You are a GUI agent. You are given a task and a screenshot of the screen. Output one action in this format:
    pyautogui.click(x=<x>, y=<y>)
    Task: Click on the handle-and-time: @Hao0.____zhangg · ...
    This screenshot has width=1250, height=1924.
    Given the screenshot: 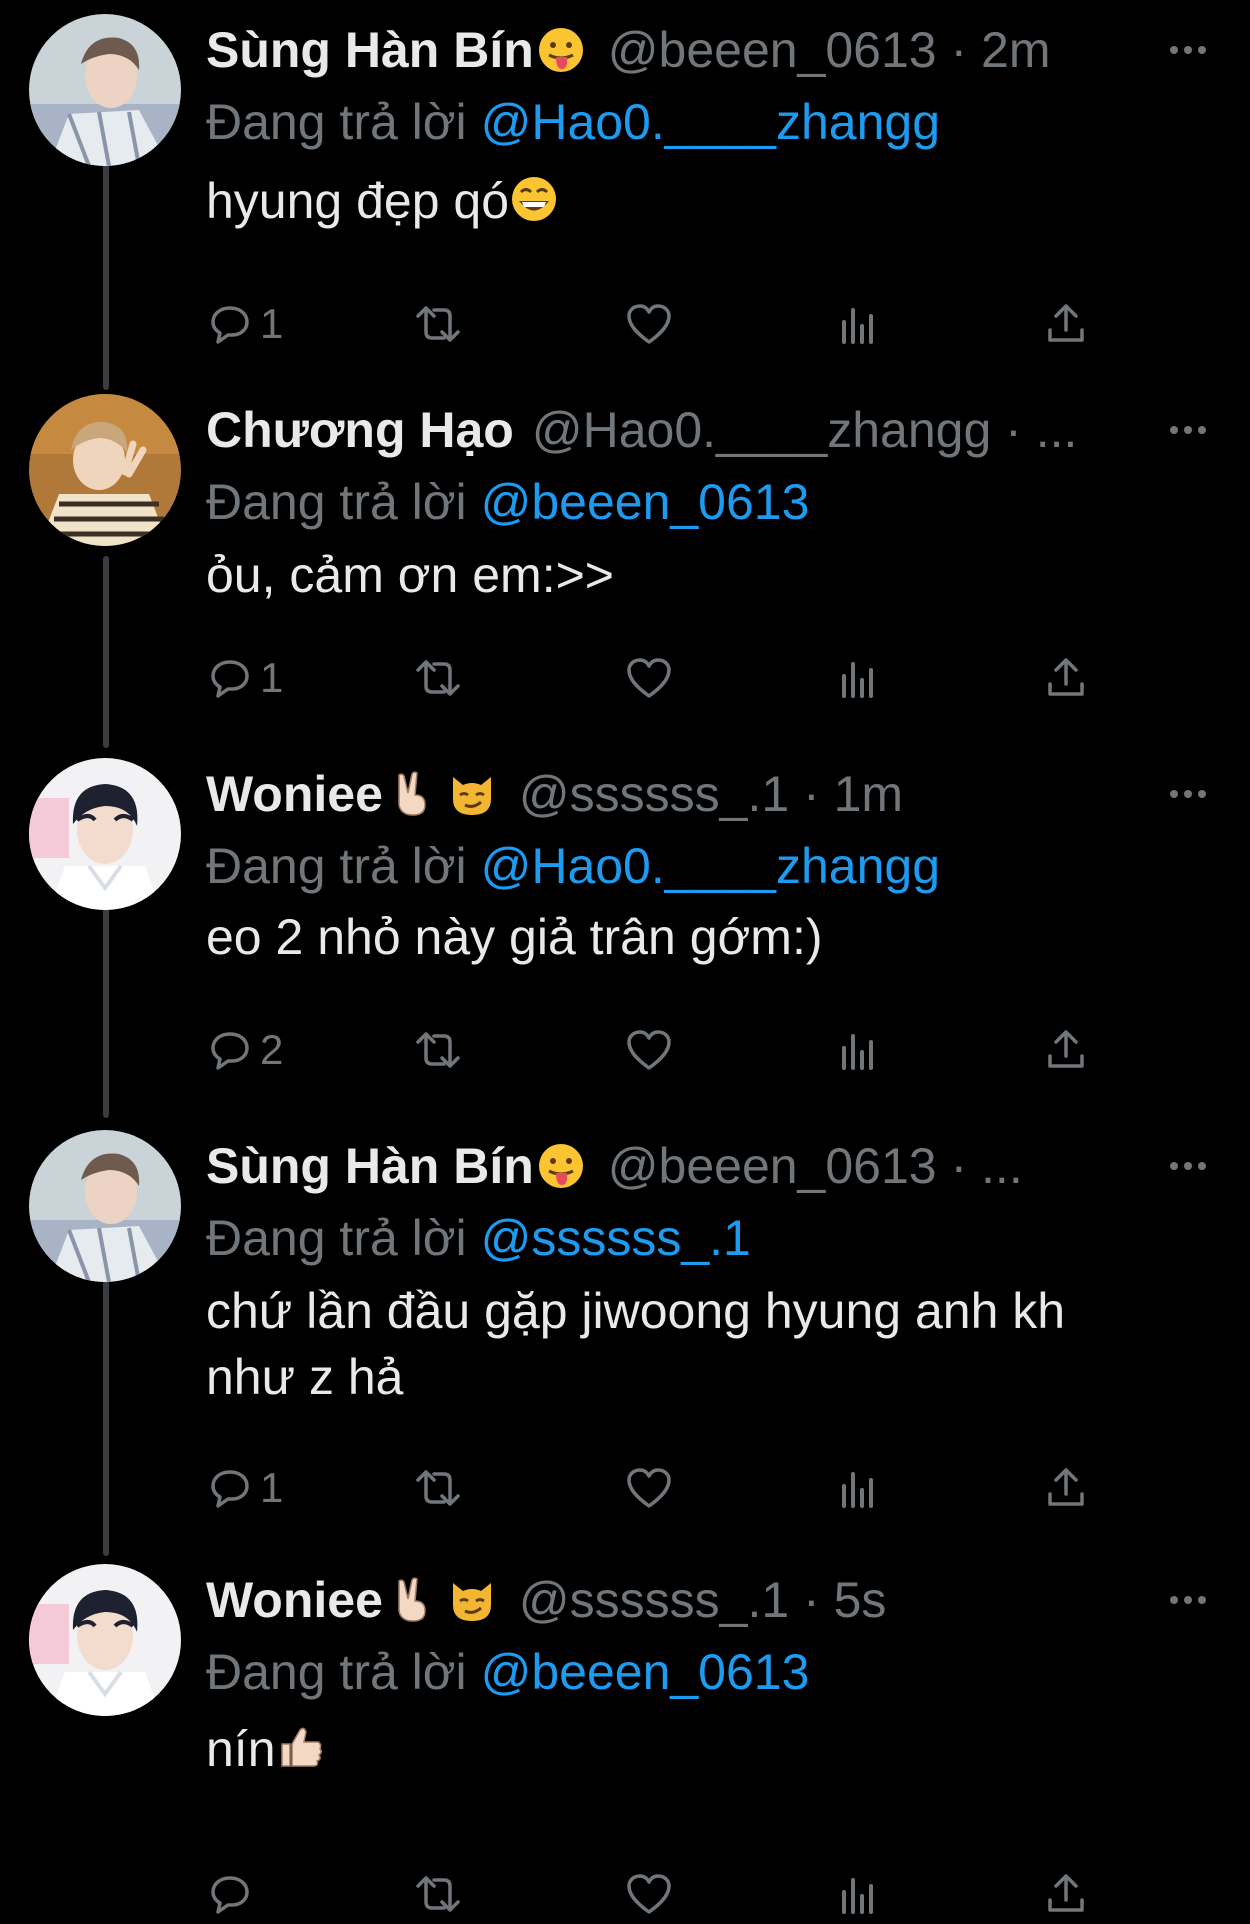 What is the action you would take?
    pyautogui.click(x=805, y=430)
    